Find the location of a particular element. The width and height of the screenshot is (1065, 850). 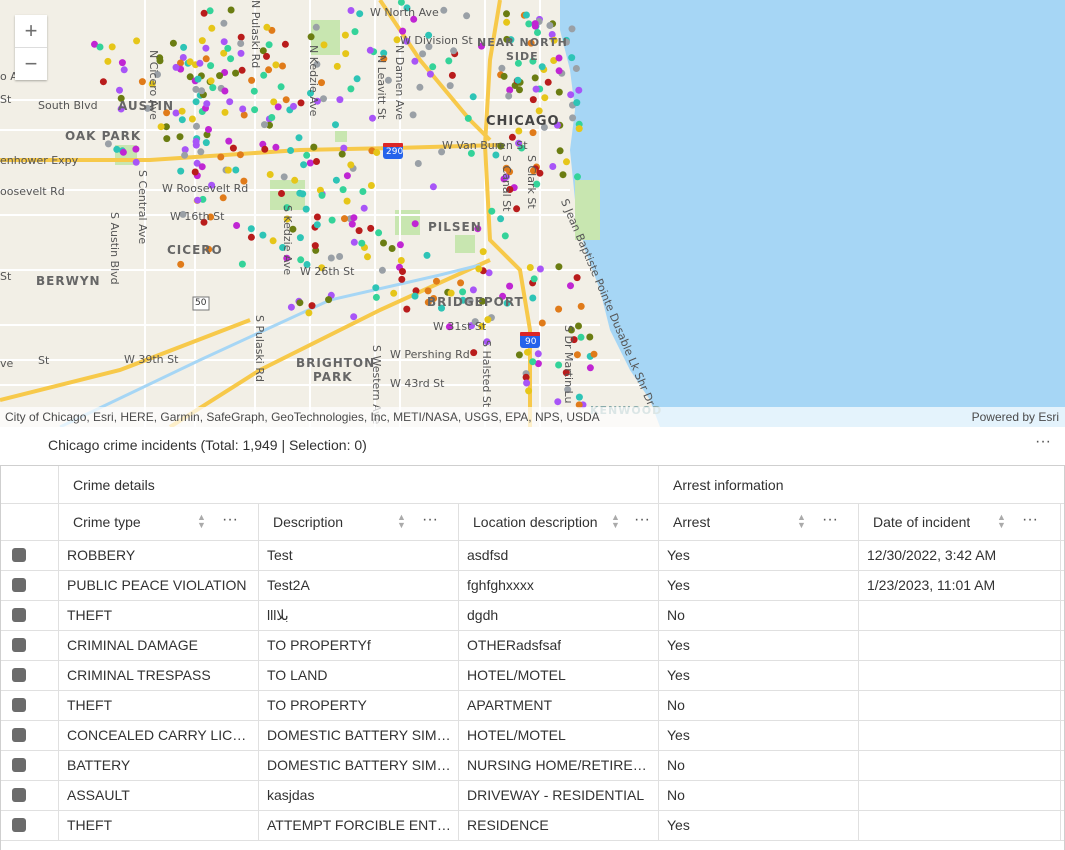

cell-location-description: asdfsd is located at coordinates (559, 555).